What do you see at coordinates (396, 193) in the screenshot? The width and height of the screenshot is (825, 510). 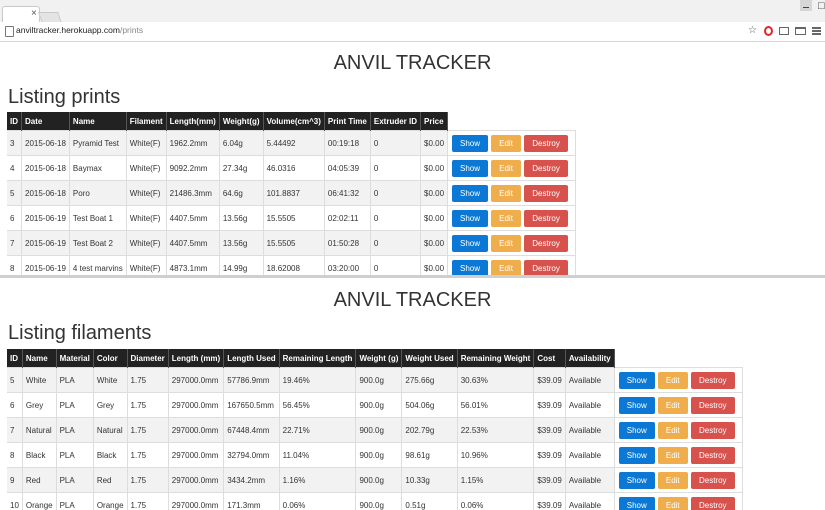 I see `table-cell: 0` at bounding box center [396, 193].